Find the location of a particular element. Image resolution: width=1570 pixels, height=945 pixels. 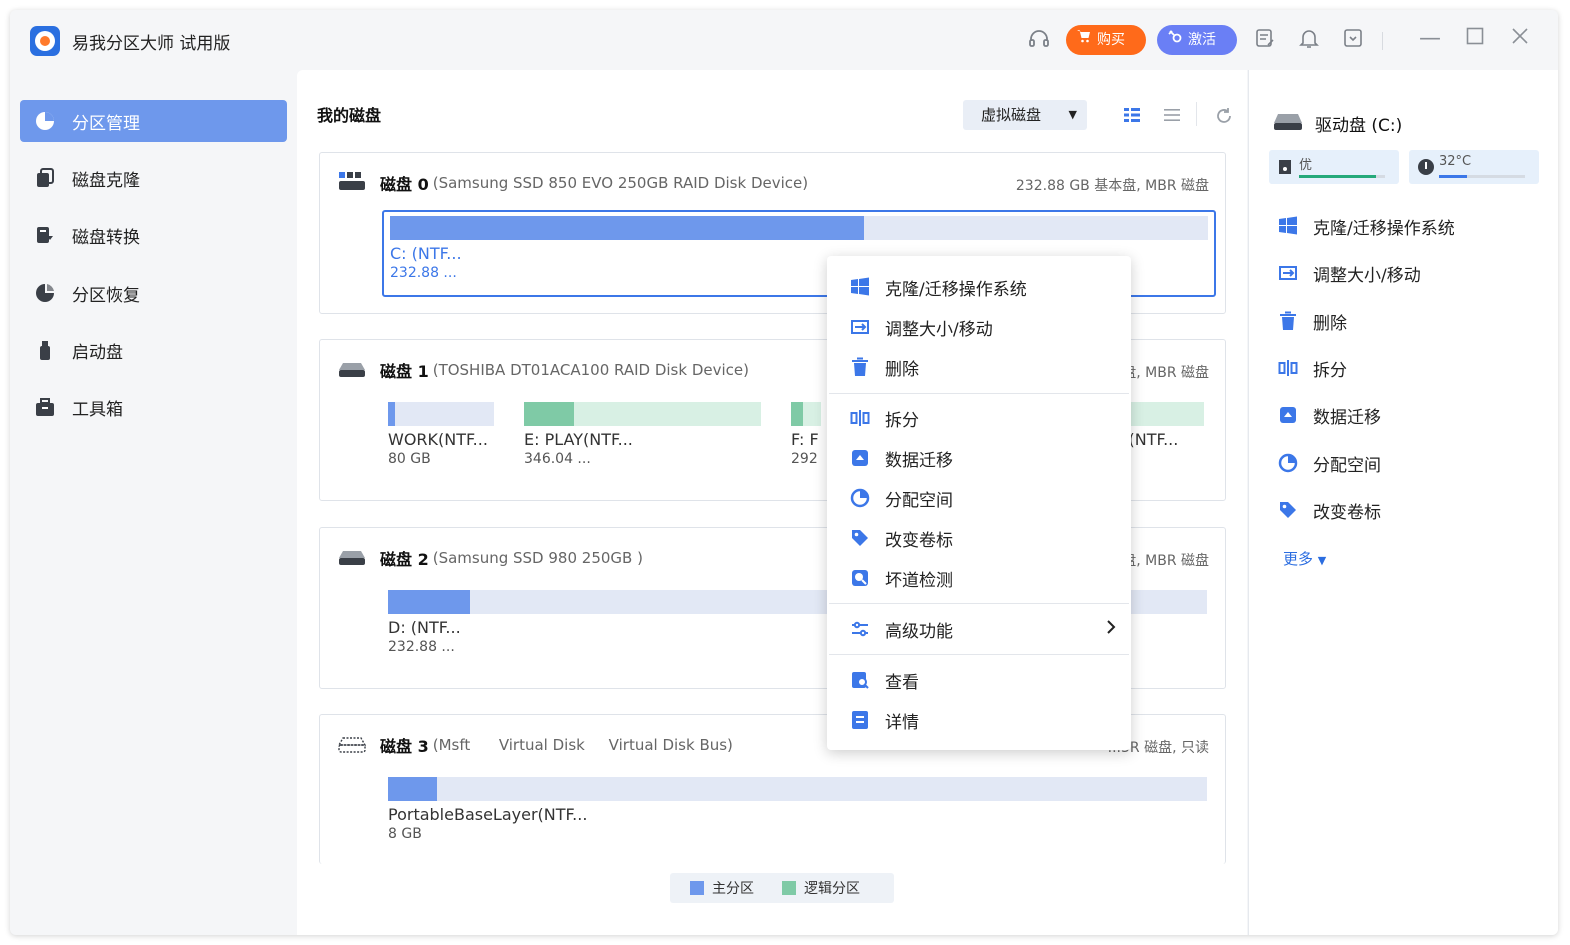

sidebar-item-partition-recovery: 分区恢复 is located at coordinates (153, 293).